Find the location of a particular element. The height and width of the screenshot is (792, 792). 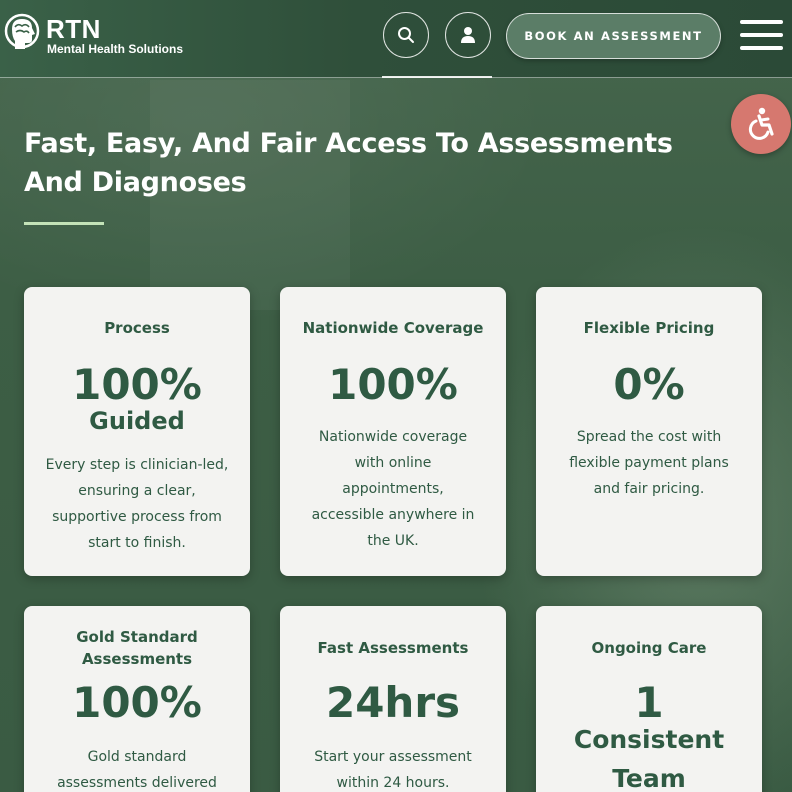

user-icon is located at coordinates (468, 35).